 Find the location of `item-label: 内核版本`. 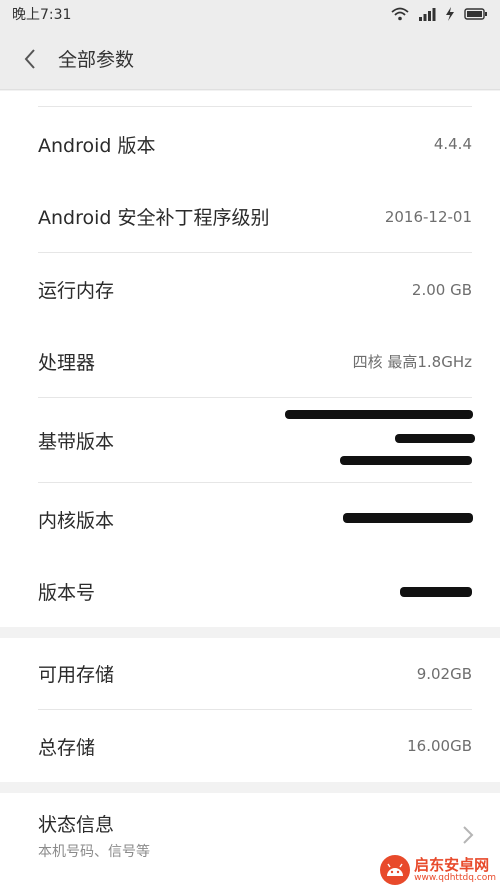

item-label: 内核版本 is located at coordinates (76, 520).